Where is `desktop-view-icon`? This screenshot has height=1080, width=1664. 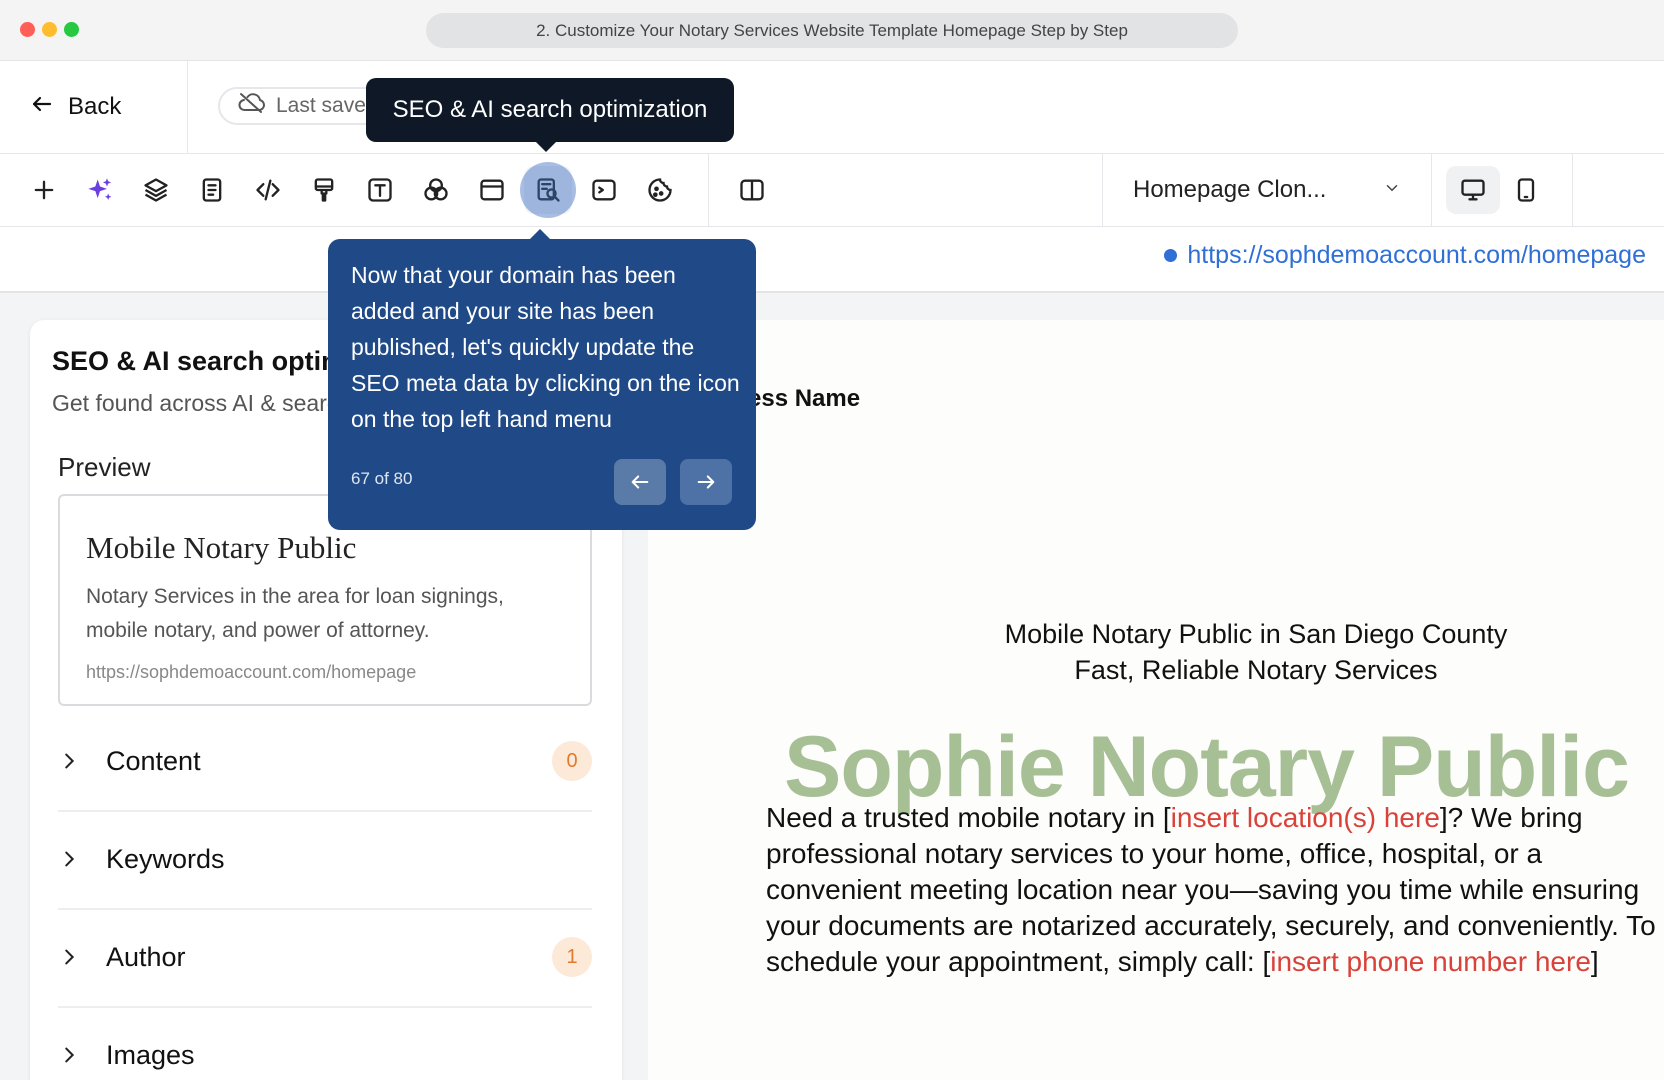
desktop-view-icon is located at coordinates (1473, 190).